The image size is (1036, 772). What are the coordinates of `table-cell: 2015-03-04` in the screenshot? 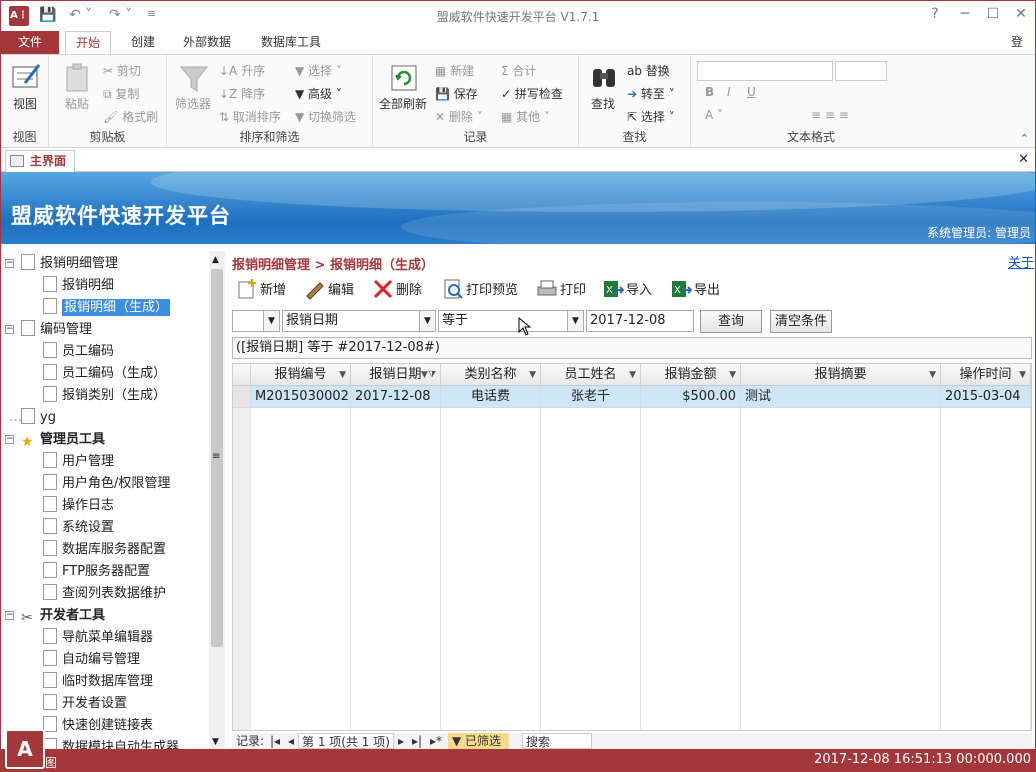 It's located at (986, 397).